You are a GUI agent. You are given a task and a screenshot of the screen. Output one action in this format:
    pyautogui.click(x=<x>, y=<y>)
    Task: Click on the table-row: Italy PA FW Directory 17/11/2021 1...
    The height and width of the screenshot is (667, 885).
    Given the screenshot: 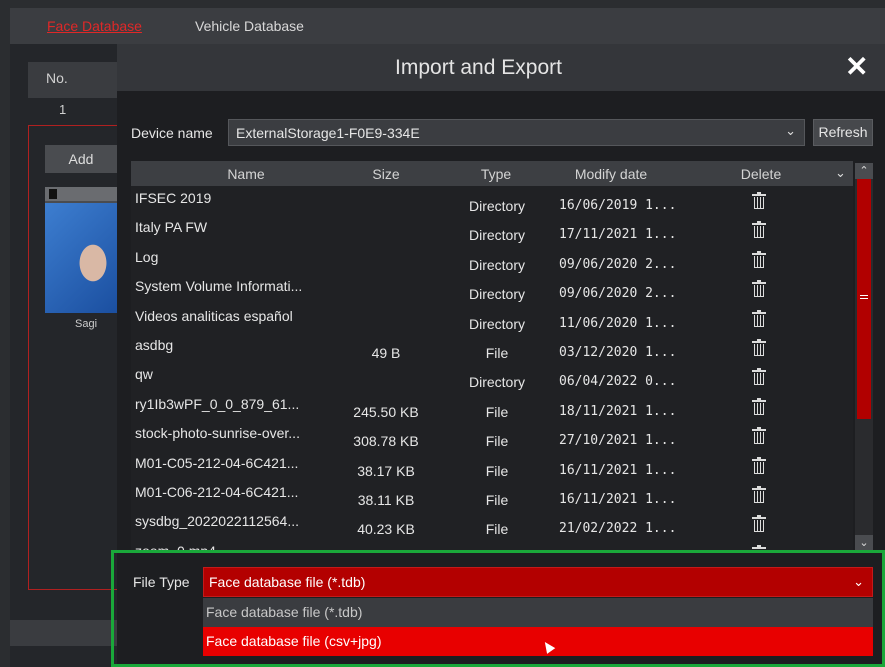 What is the action you would take?
    pyautogui.click(x=492, y=230)
    